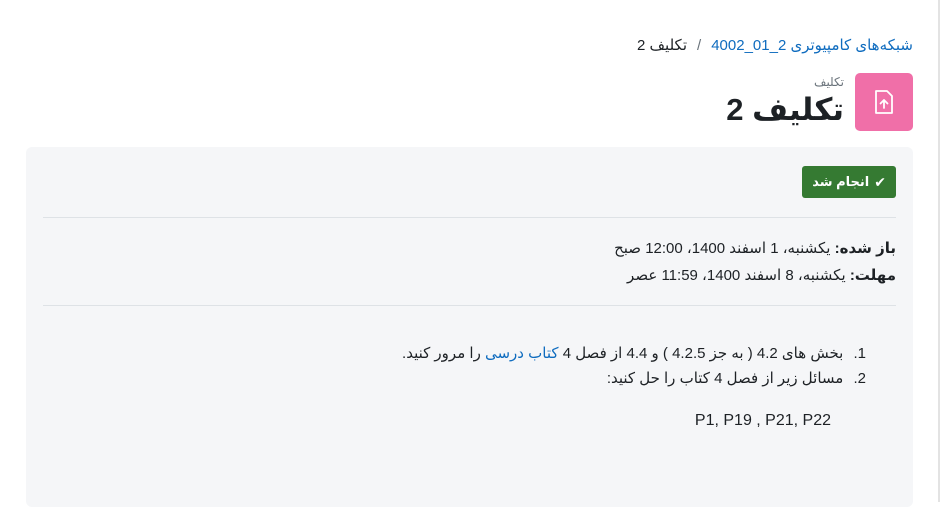 The image size is (940, 507). I want to click on opened-label: باز شده:, so click(865, 248).